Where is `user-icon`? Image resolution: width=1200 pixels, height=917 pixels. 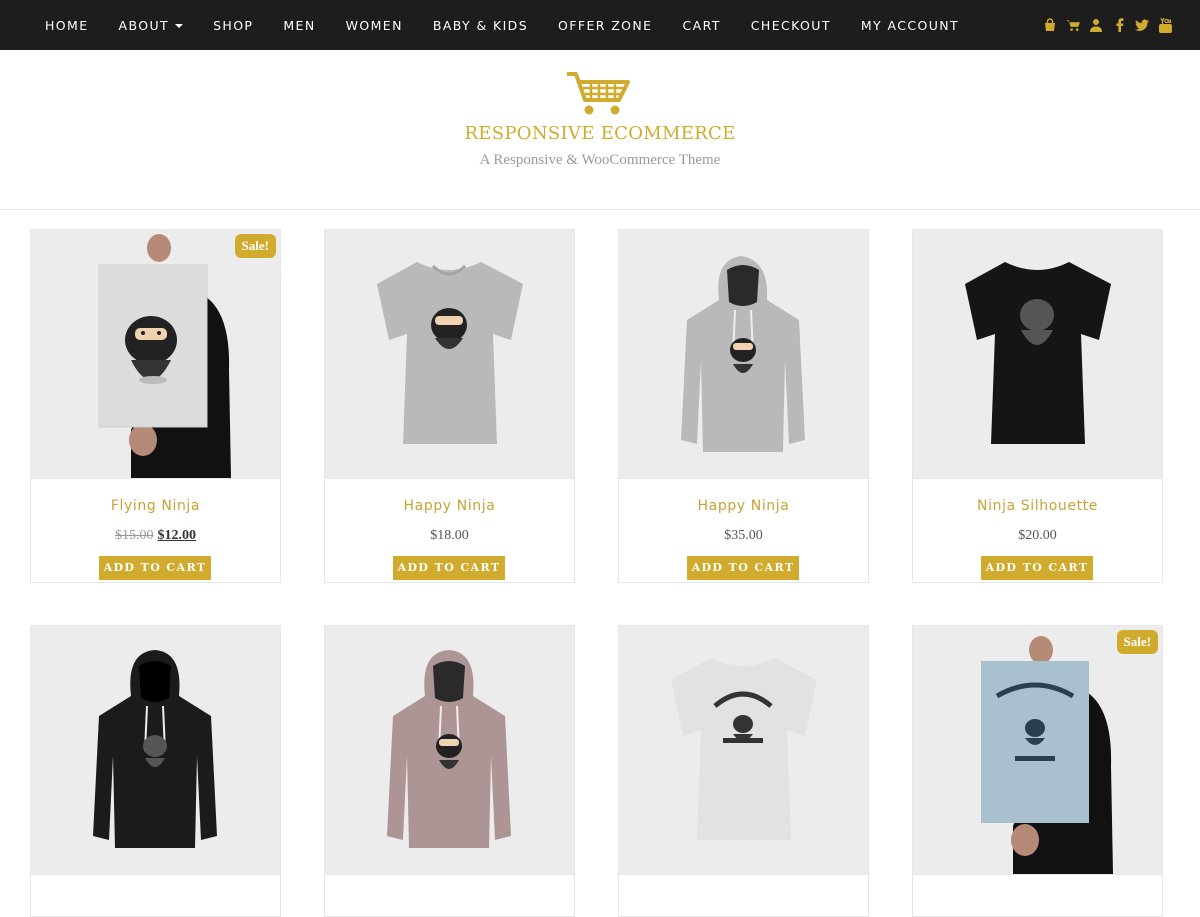 user-icon is located at coordinates (1096, 25).